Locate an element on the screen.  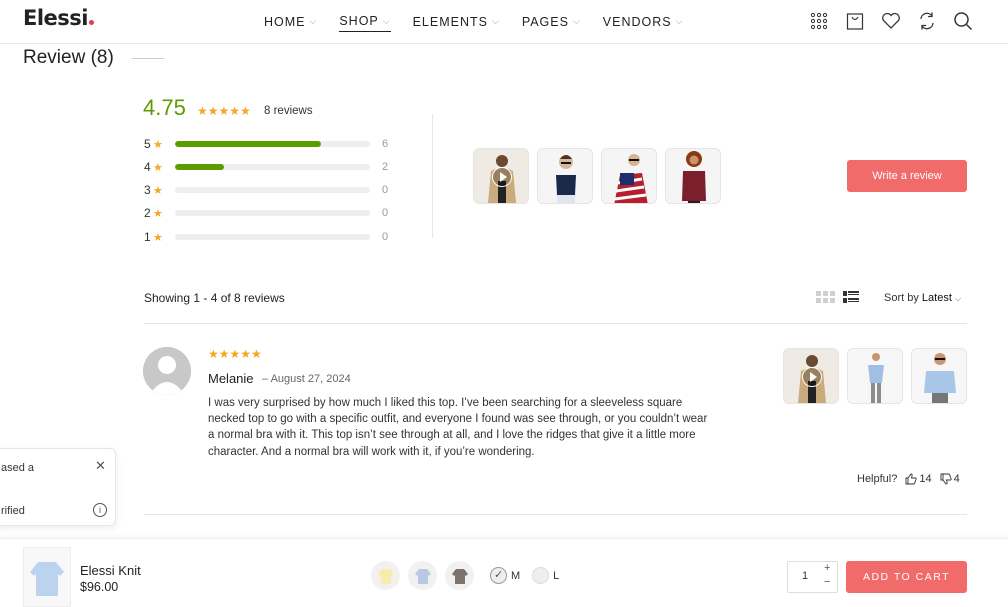
product-name: Elessi Knit is located at coordinates (110, 570).